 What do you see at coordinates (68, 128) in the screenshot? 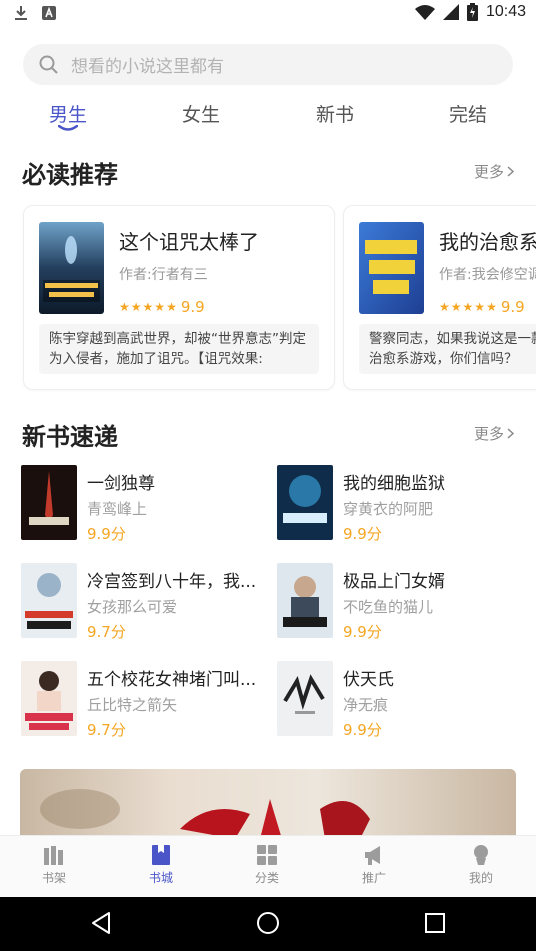
I see `tab-active-indicator` at bounding box center [68, 128].